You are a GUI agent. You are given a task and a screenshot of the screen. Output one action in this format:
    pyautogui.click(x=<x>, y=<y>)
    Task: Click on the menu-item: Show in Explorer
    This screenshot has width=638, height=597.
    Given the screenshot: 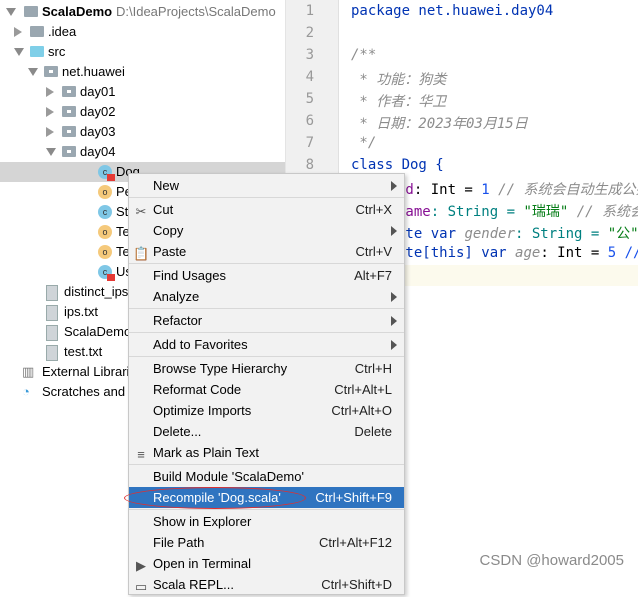 What is the action you would take?
    pyautogui.click(x=266, y=521)
    